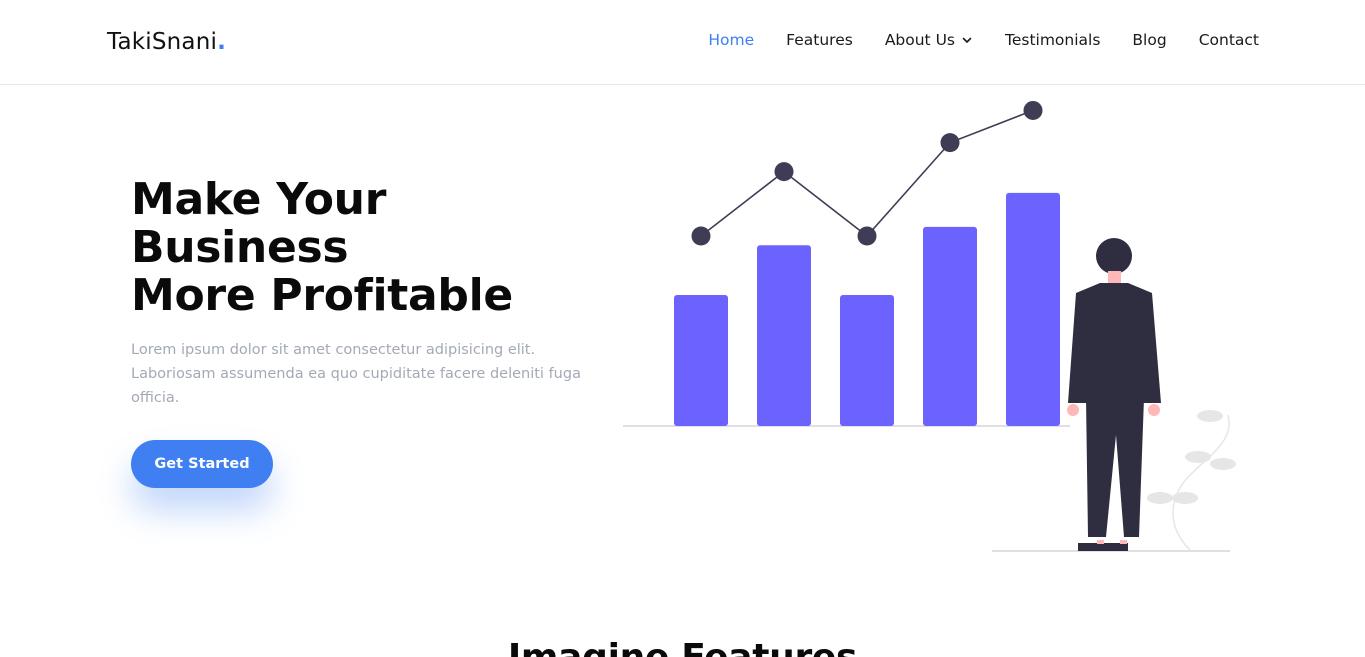 Image resolution: width=1365 pixels, height=657 pixels. I want to click on brand-name: TakiSnani, so click(162, 42).